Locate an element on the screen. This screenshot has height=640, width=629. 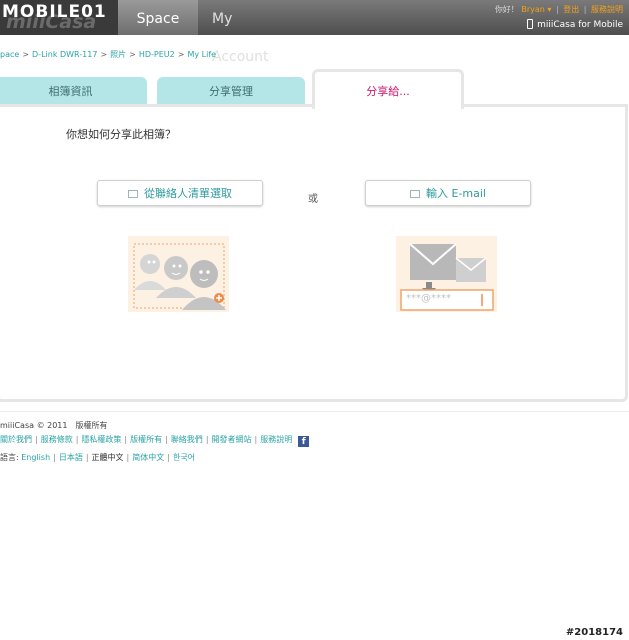
tab-album-info: 相簿資訊 is located at coordinates (73, 92).